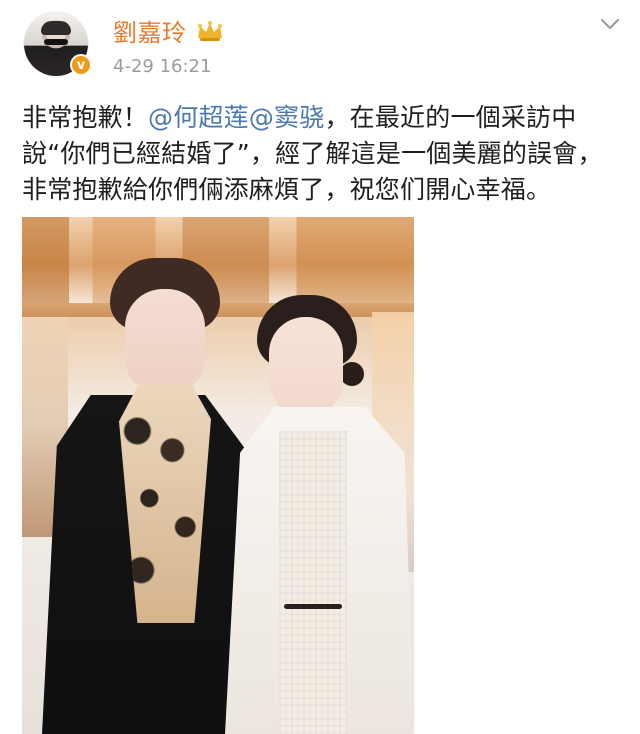  What do you see at coordinates (320, 46) in the screenshot?
I see `post-header: v 劉嘉玲 4-29 16:21` at bounding box center [320, 46].